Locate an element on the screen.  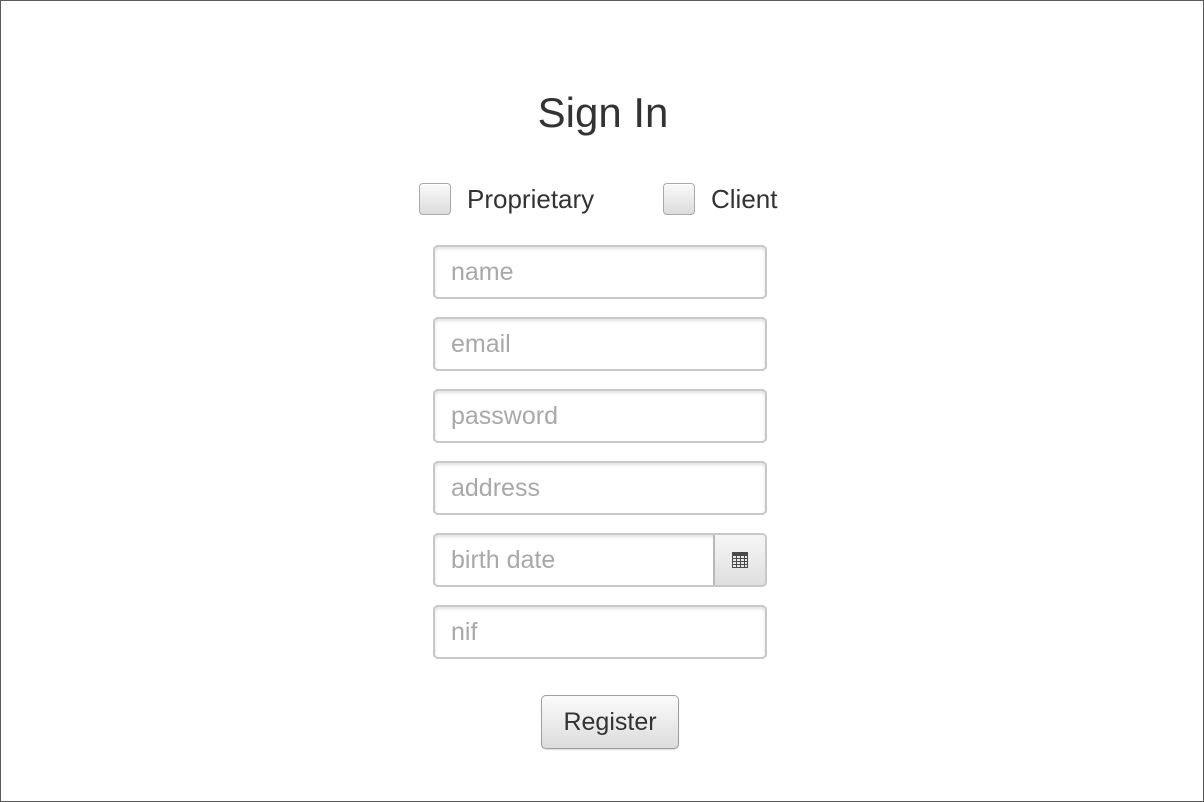
name-field is located at coordinates (600, 272).